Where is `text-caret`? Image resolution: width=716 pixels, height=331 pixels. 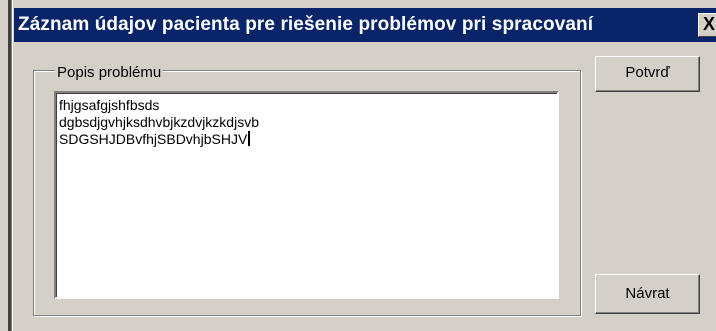 text-caret is located at coordinates (249, 138).